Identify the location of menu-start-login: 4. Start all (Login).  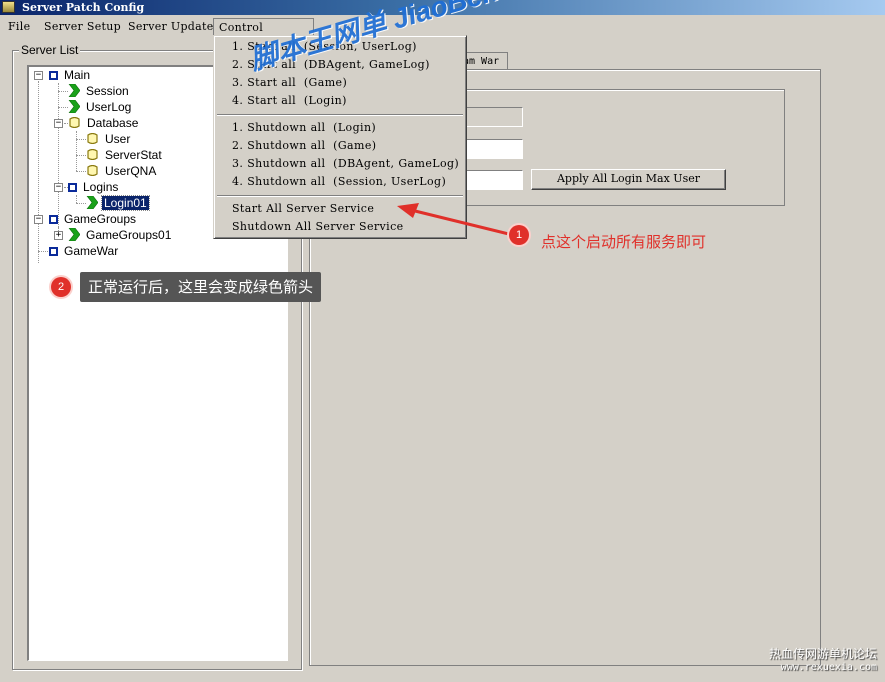
(289, 101).